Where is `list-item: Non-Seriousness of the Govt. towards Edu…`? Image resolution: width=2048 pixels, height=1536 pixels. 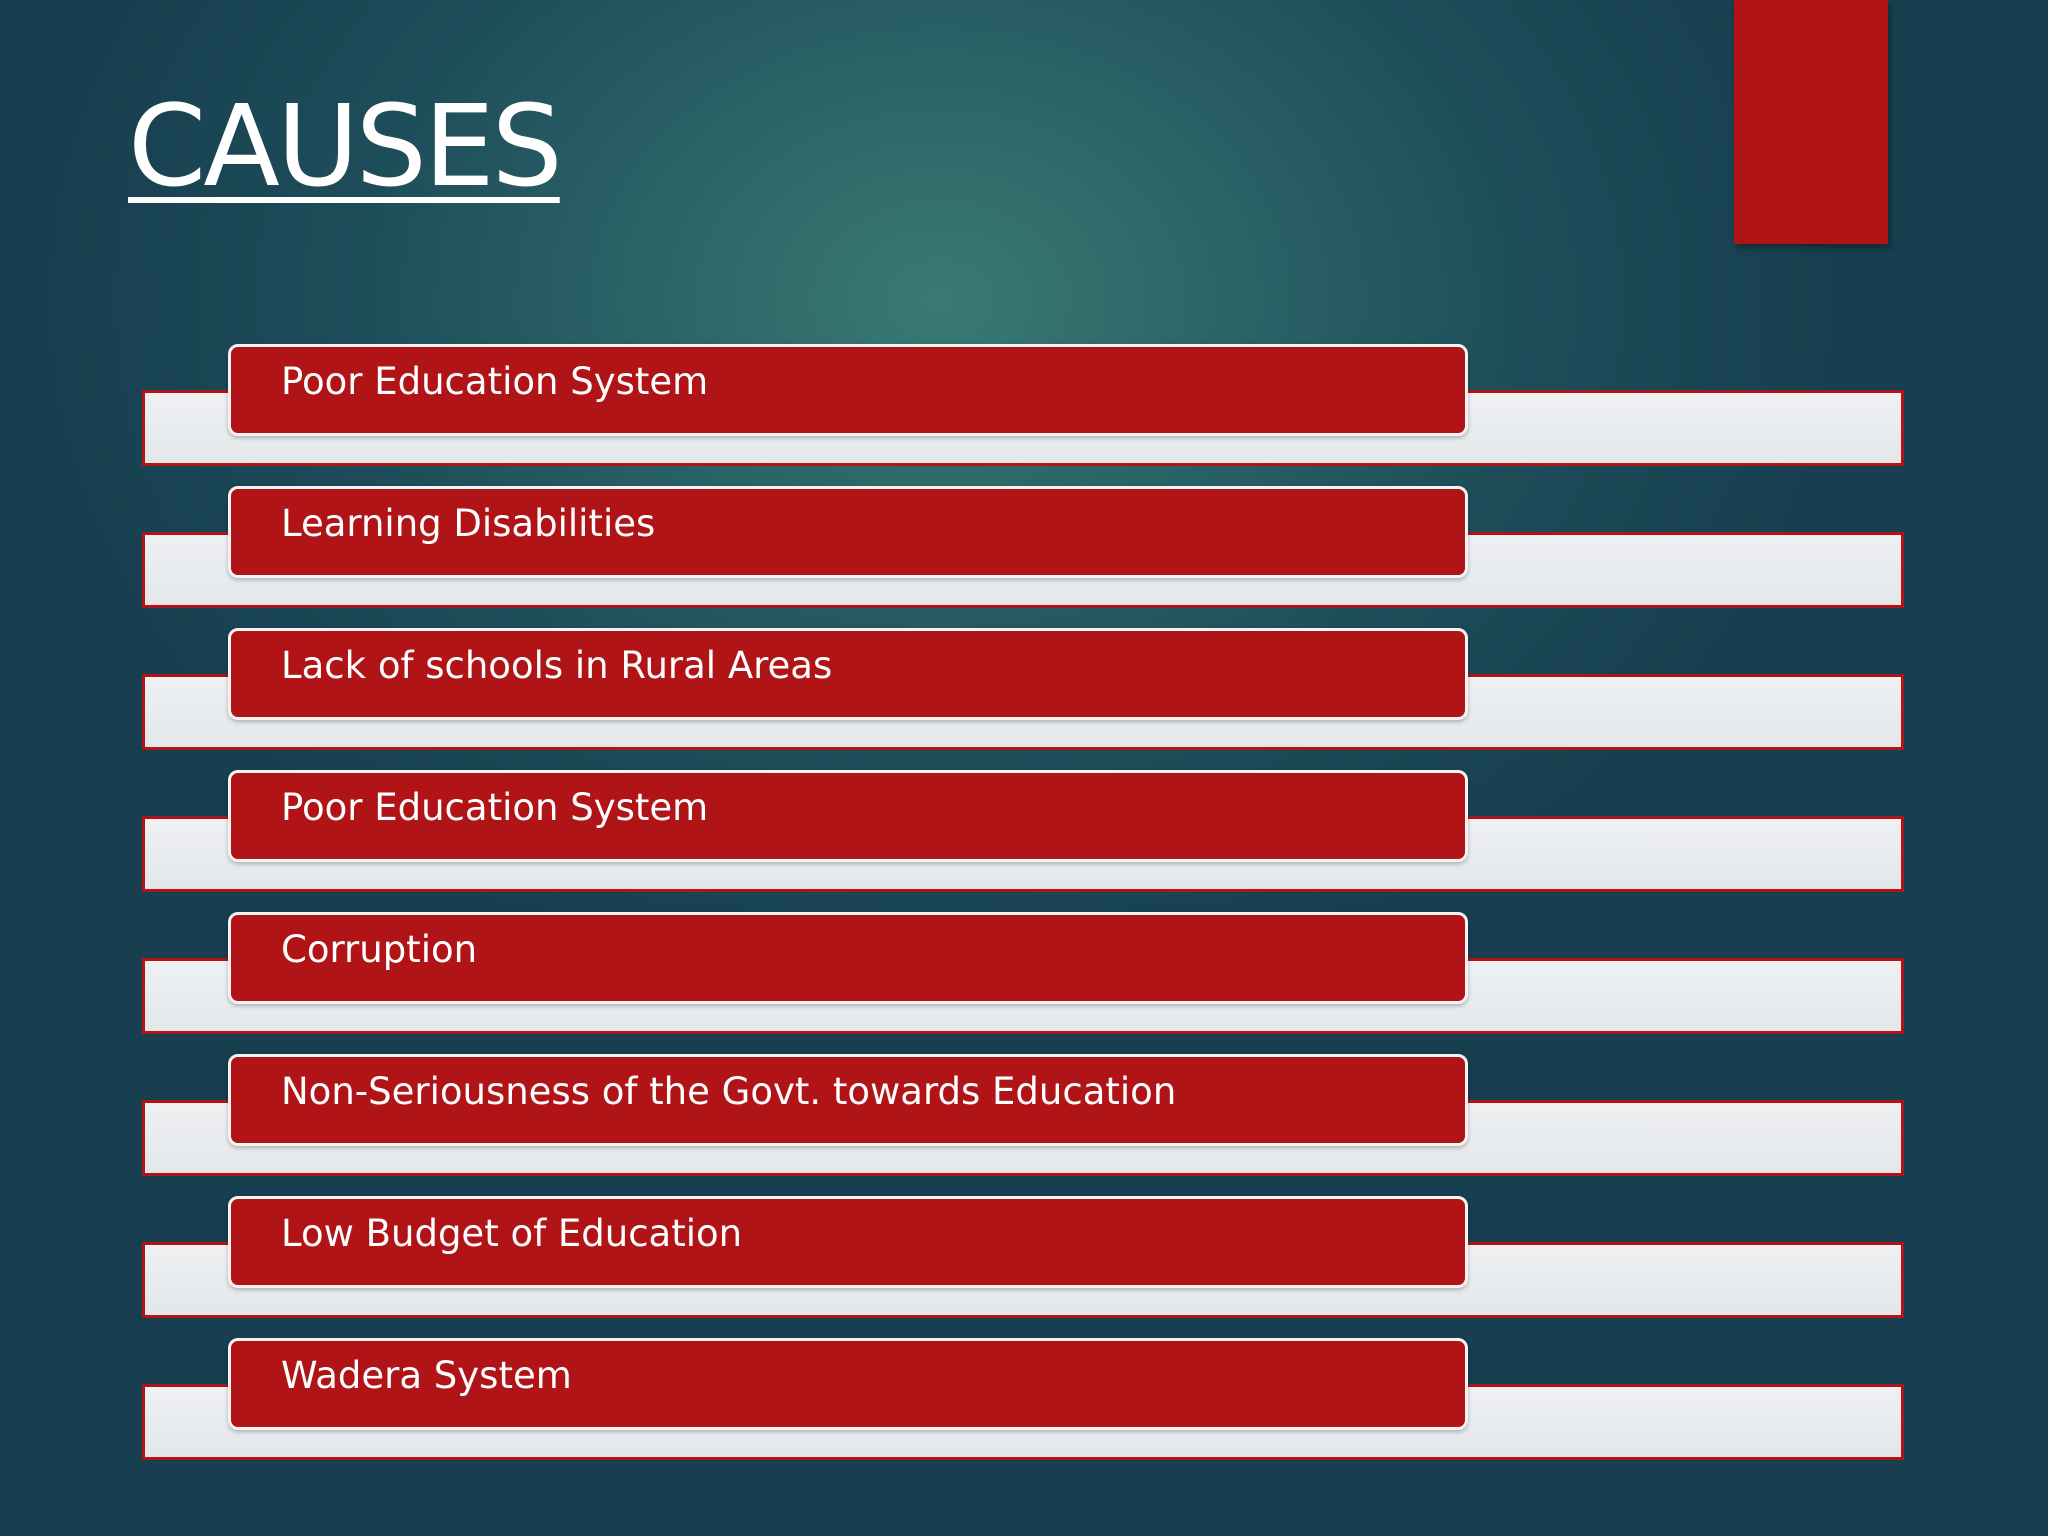
list-item: Non-Seriousness of the Govt. towards Edu… is located at coordinates (1024, 1126).